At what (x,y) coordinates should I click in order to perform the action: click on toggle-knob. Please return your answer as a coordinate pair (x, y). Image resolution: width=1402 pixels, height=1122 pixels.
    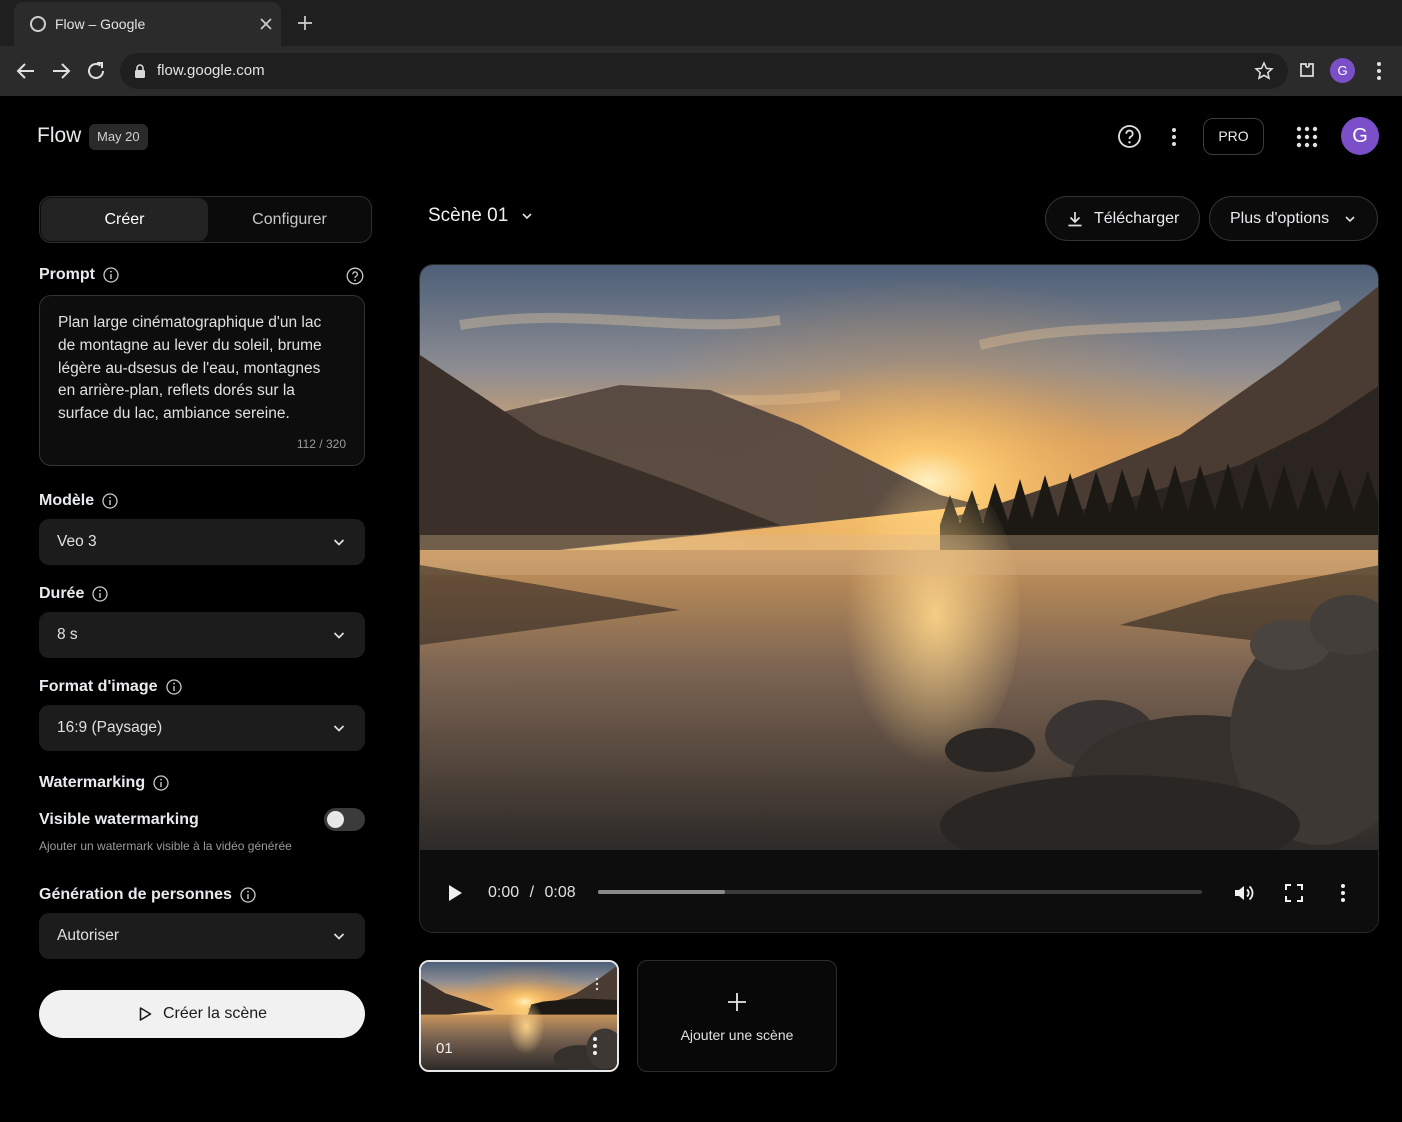
    Looking at the image, I should click on (335, 819).